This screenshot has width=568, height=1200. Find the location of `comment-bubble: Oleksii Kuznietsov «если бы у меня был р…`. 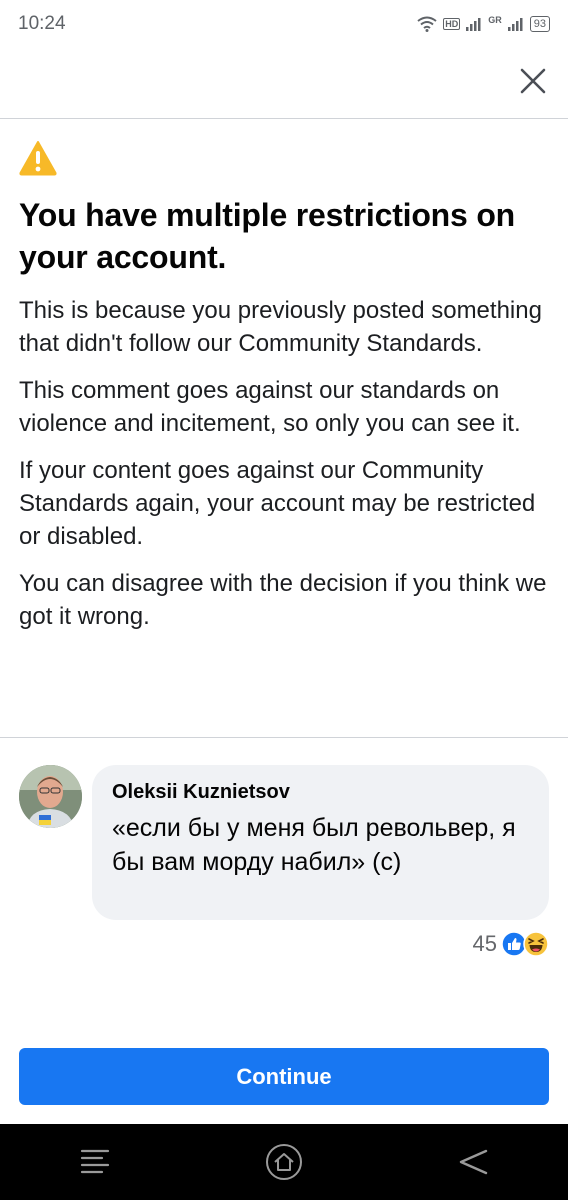

comment-bubble: Oleksii Kuznietsov «если бы у меня был р… is located at coordinates (320, 842).